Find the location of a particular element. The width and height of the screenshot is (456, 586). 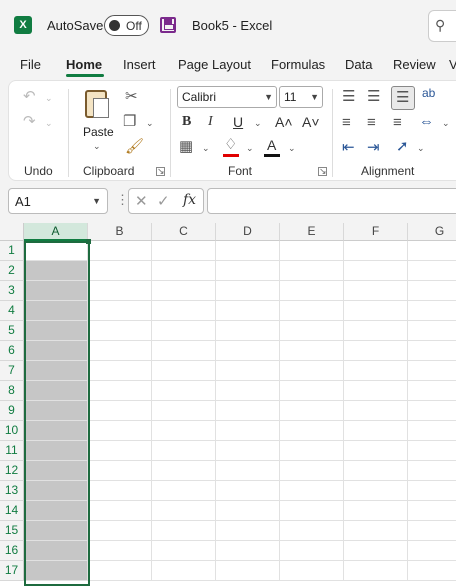

cell-f16 is located at coordinates (376, 551).